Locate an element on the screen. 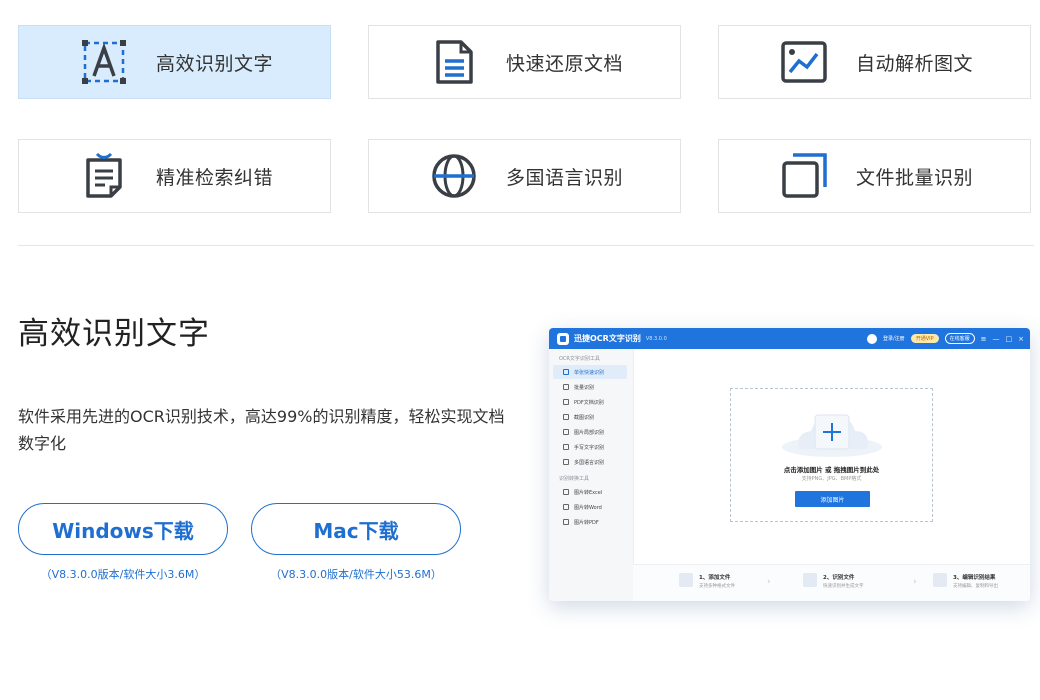 This screenshot has height=700, width=1040. feature-card-batch: 文件批量识别 is located at coordinates (874, 176).